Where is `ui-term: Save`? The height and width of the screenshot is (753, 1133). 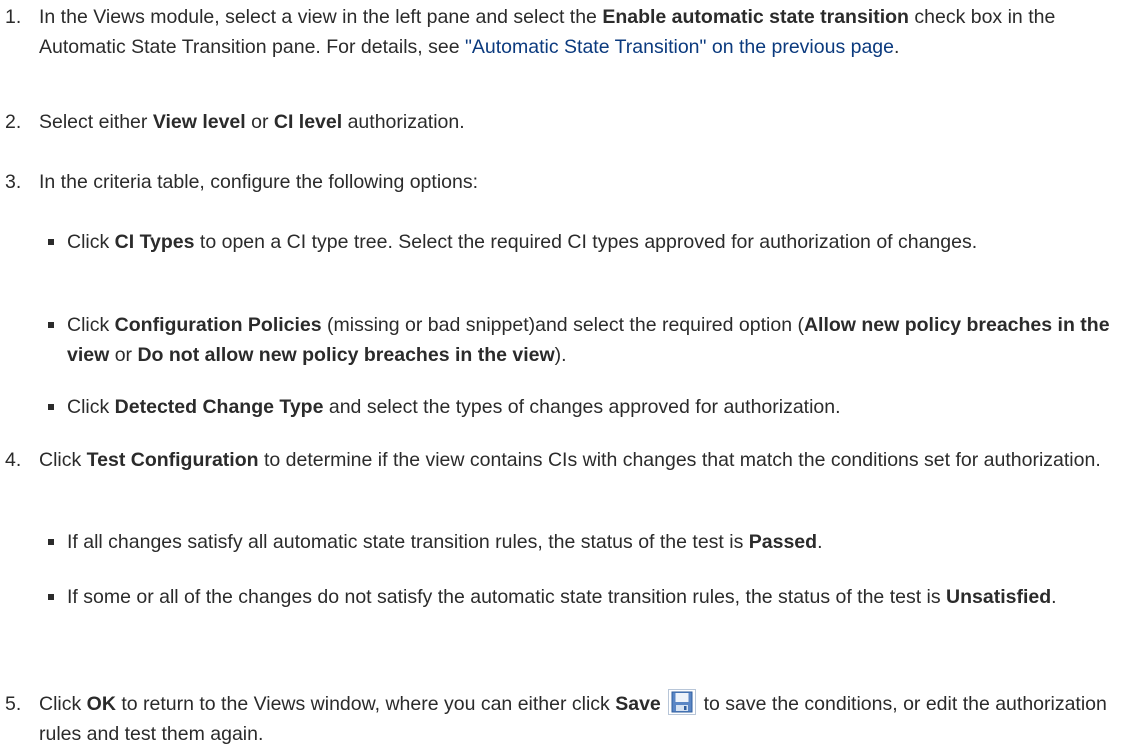
ui-term: Save is located at coordinates (638, 704).